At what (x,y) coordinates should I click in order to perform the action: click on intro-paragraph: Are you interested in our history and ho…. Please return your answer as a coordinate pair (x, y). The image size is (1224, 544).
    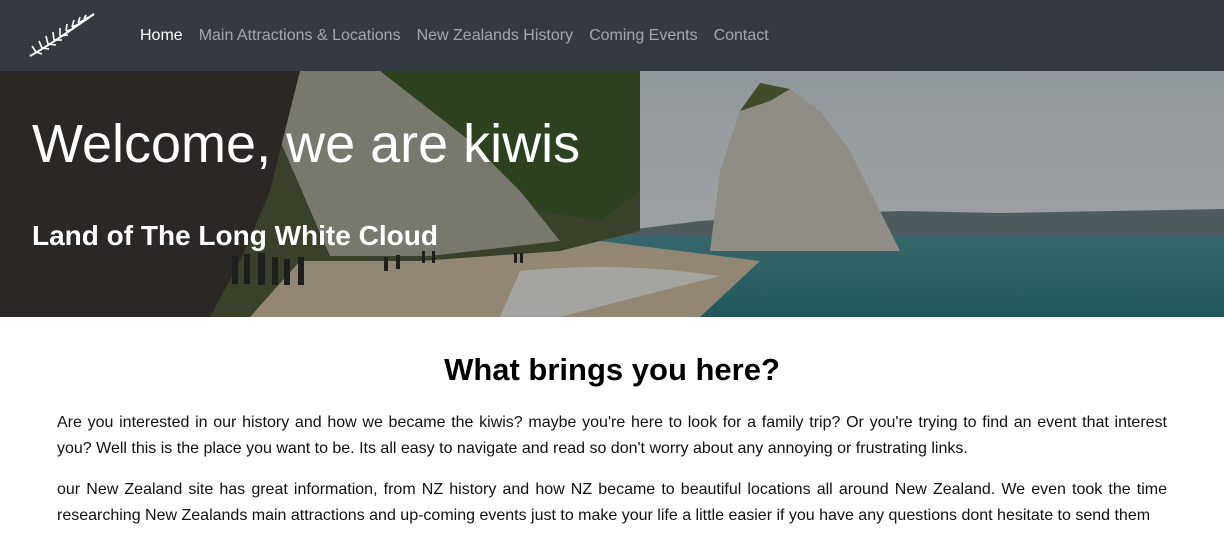
    Looking at the image, I should click on (612, 435).